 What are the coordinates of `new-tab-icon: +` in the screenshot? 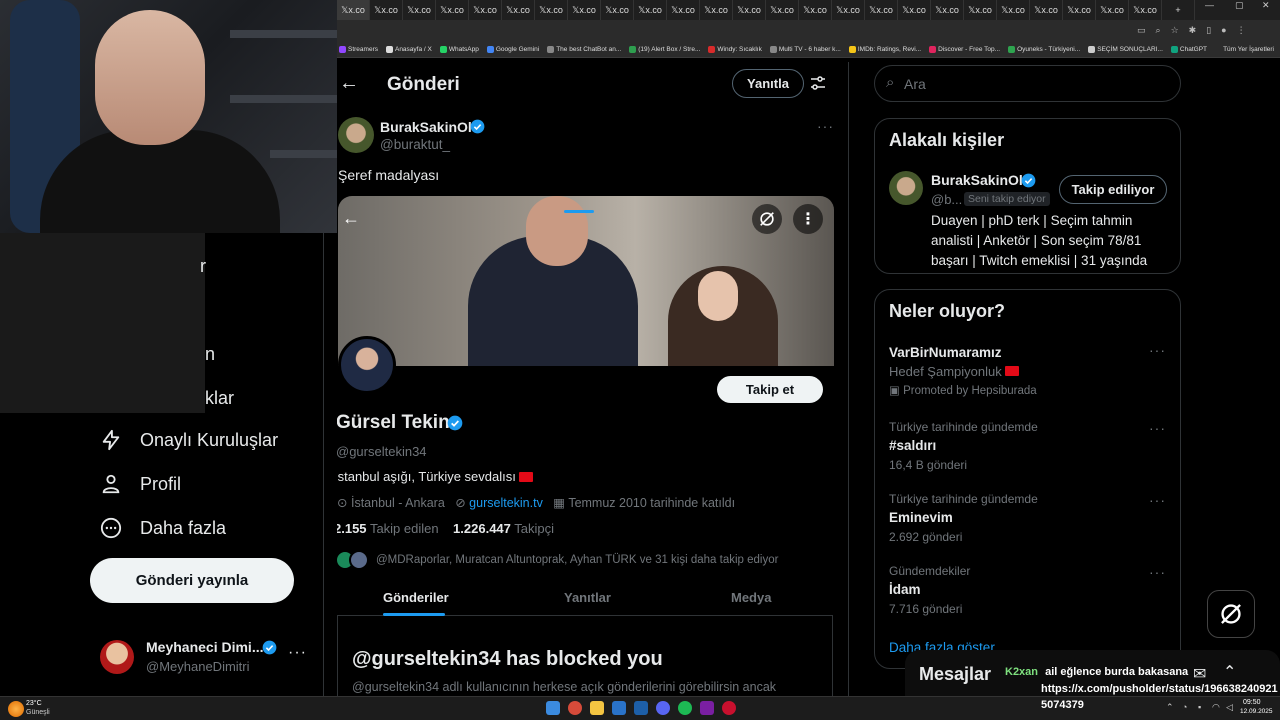 It's located at (1178, 10).